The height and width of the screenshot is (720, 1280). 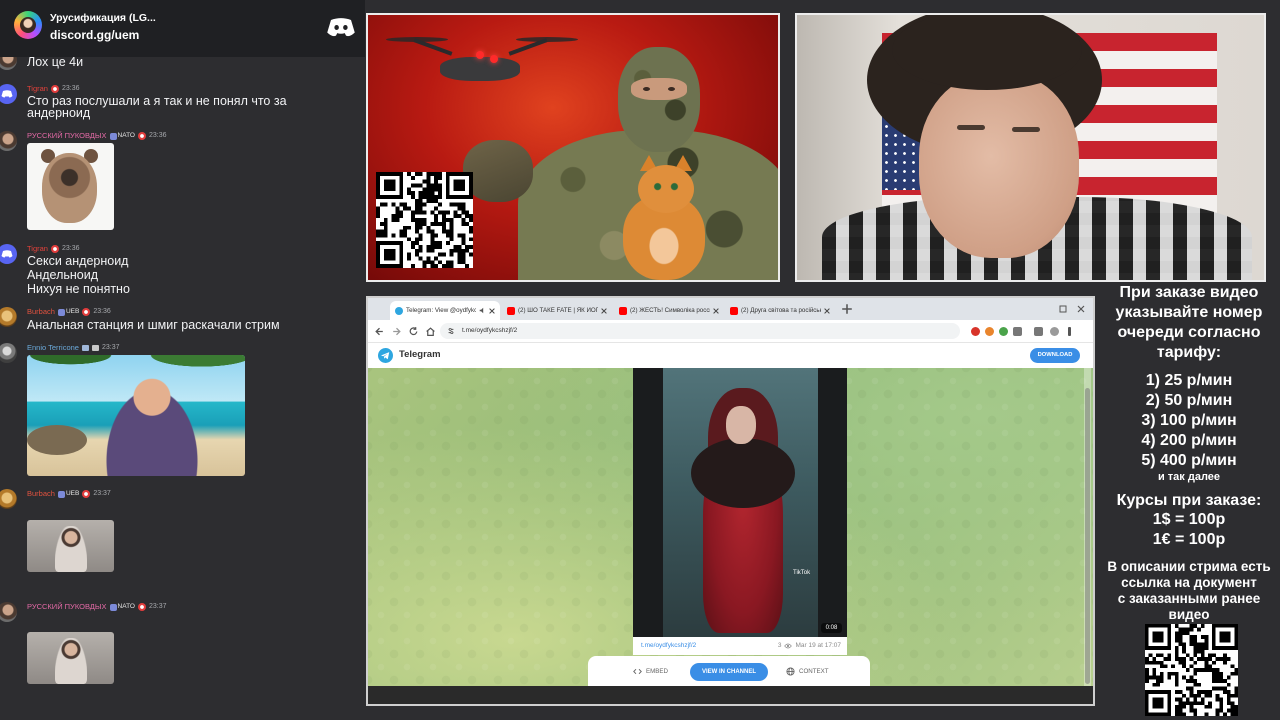 I want to click on order-instruction-line: При заказе видео, so click(x=1189, y=292).